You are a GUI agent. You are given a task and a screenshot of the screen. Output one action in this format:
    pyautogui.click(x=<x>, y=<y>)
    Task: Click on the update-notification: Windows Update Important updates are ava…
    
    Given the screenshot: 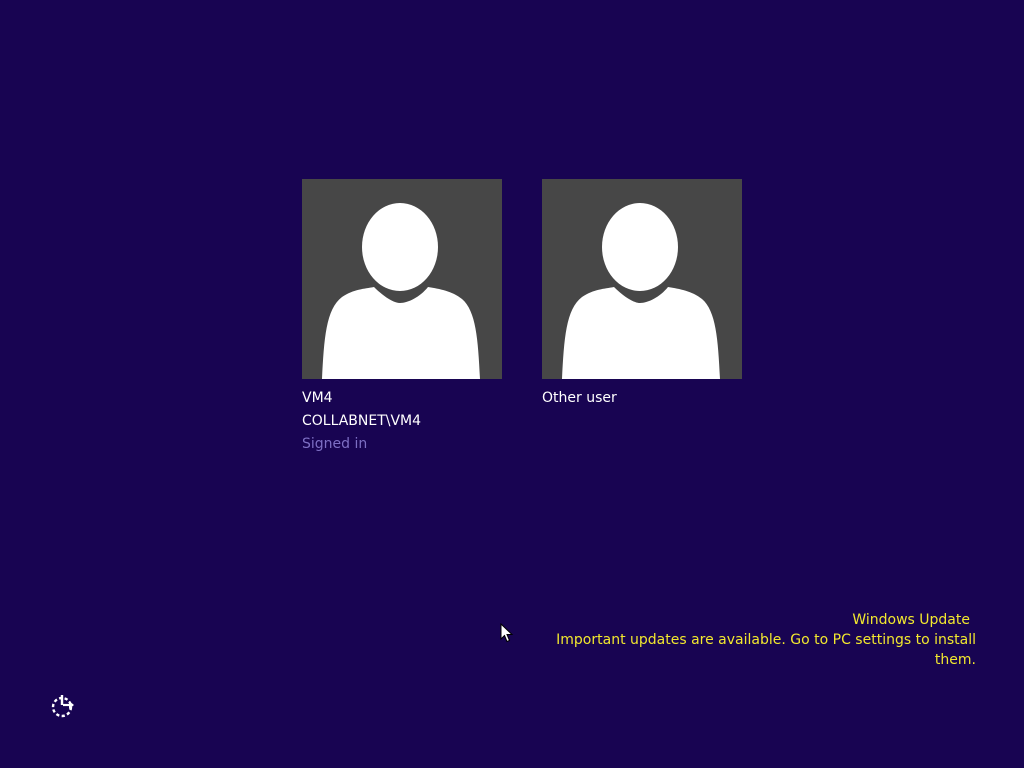 What is the action you would take?
    pyautogui.click(x=766, y=640)
    